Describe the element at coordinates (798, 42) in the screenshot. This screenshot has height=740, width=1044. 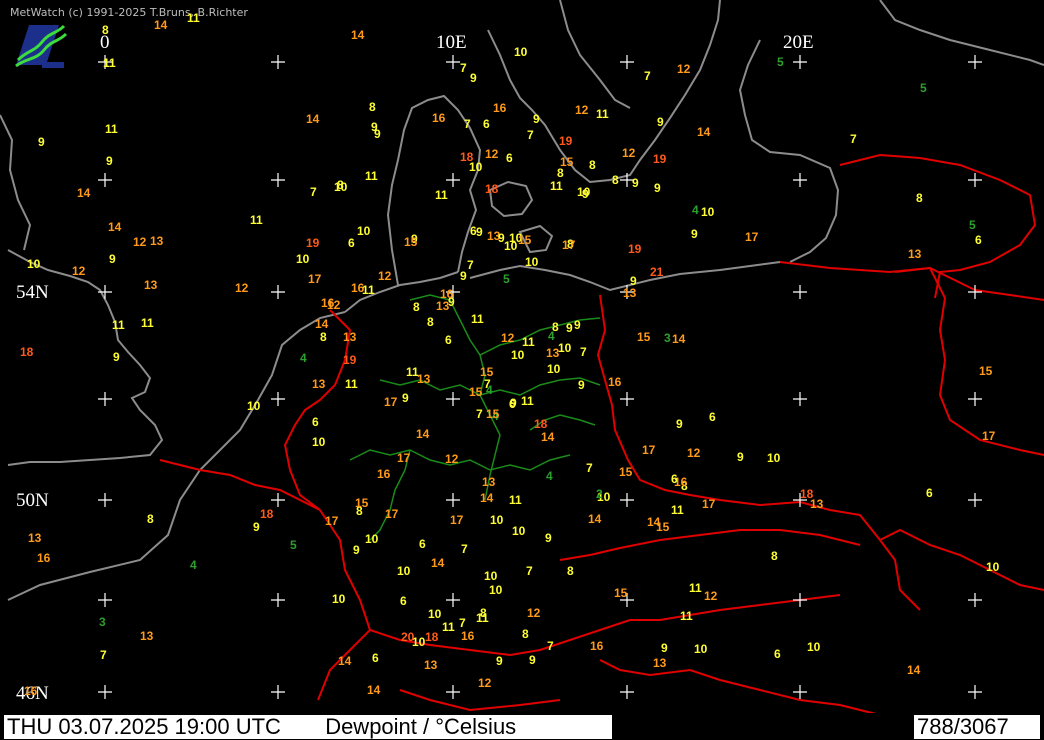
I see `longitude-label-20e: 20E` at that location.